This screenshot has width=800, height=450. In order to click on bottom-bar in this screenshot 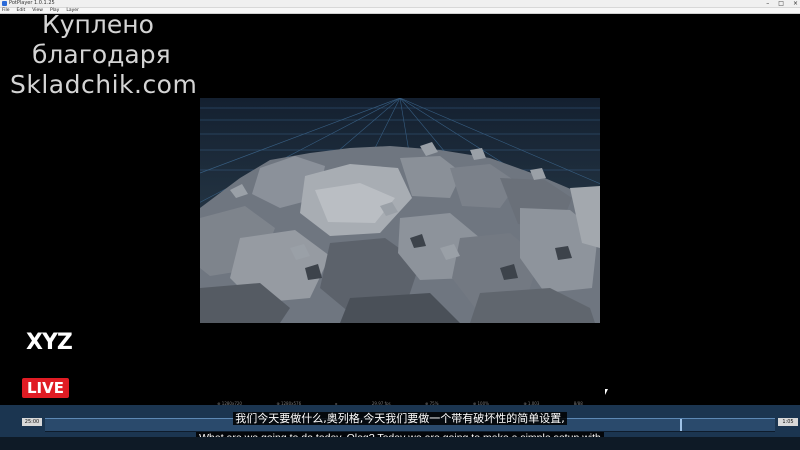, I will do `click(400, 443)`.